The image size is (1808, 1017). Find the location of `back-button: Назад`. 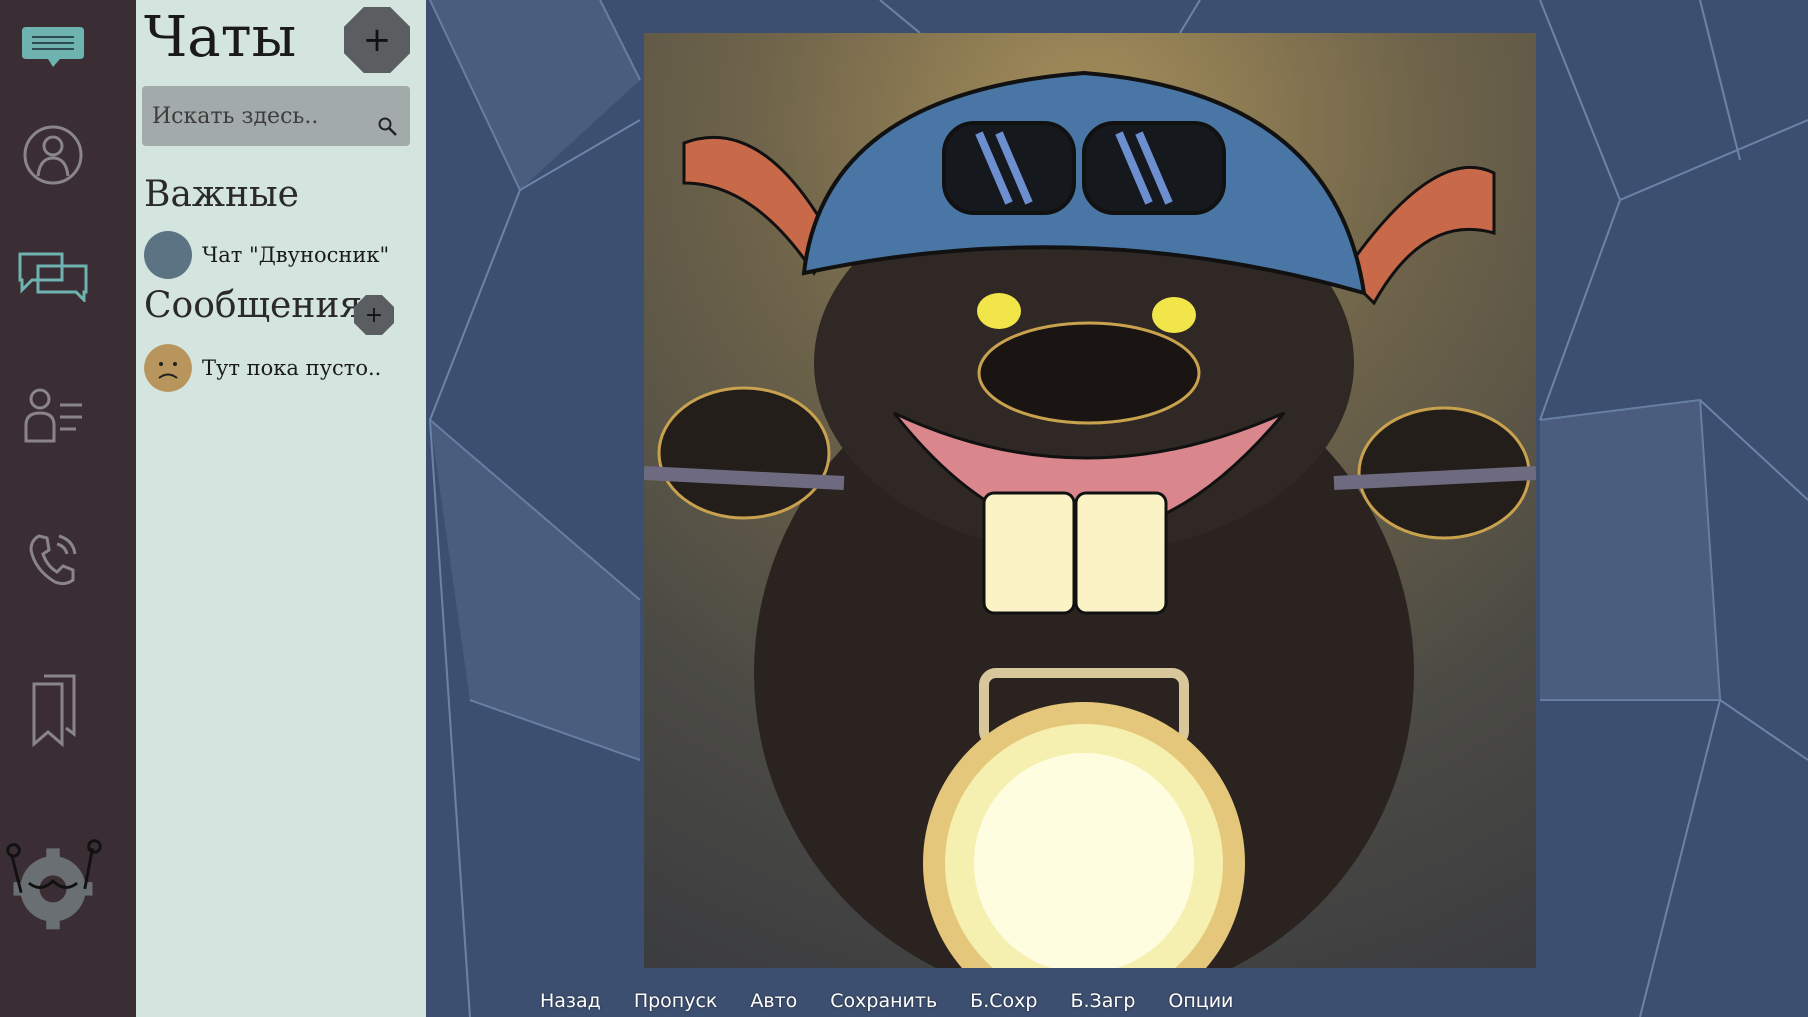

back-button: Назад is located at coordinates (570, 1003).